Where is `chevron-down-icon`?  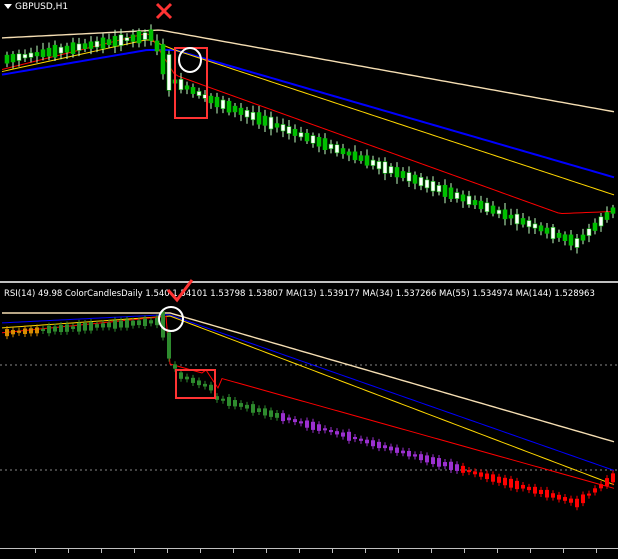
chevron-down-icon is located at coordinates (8, 6).